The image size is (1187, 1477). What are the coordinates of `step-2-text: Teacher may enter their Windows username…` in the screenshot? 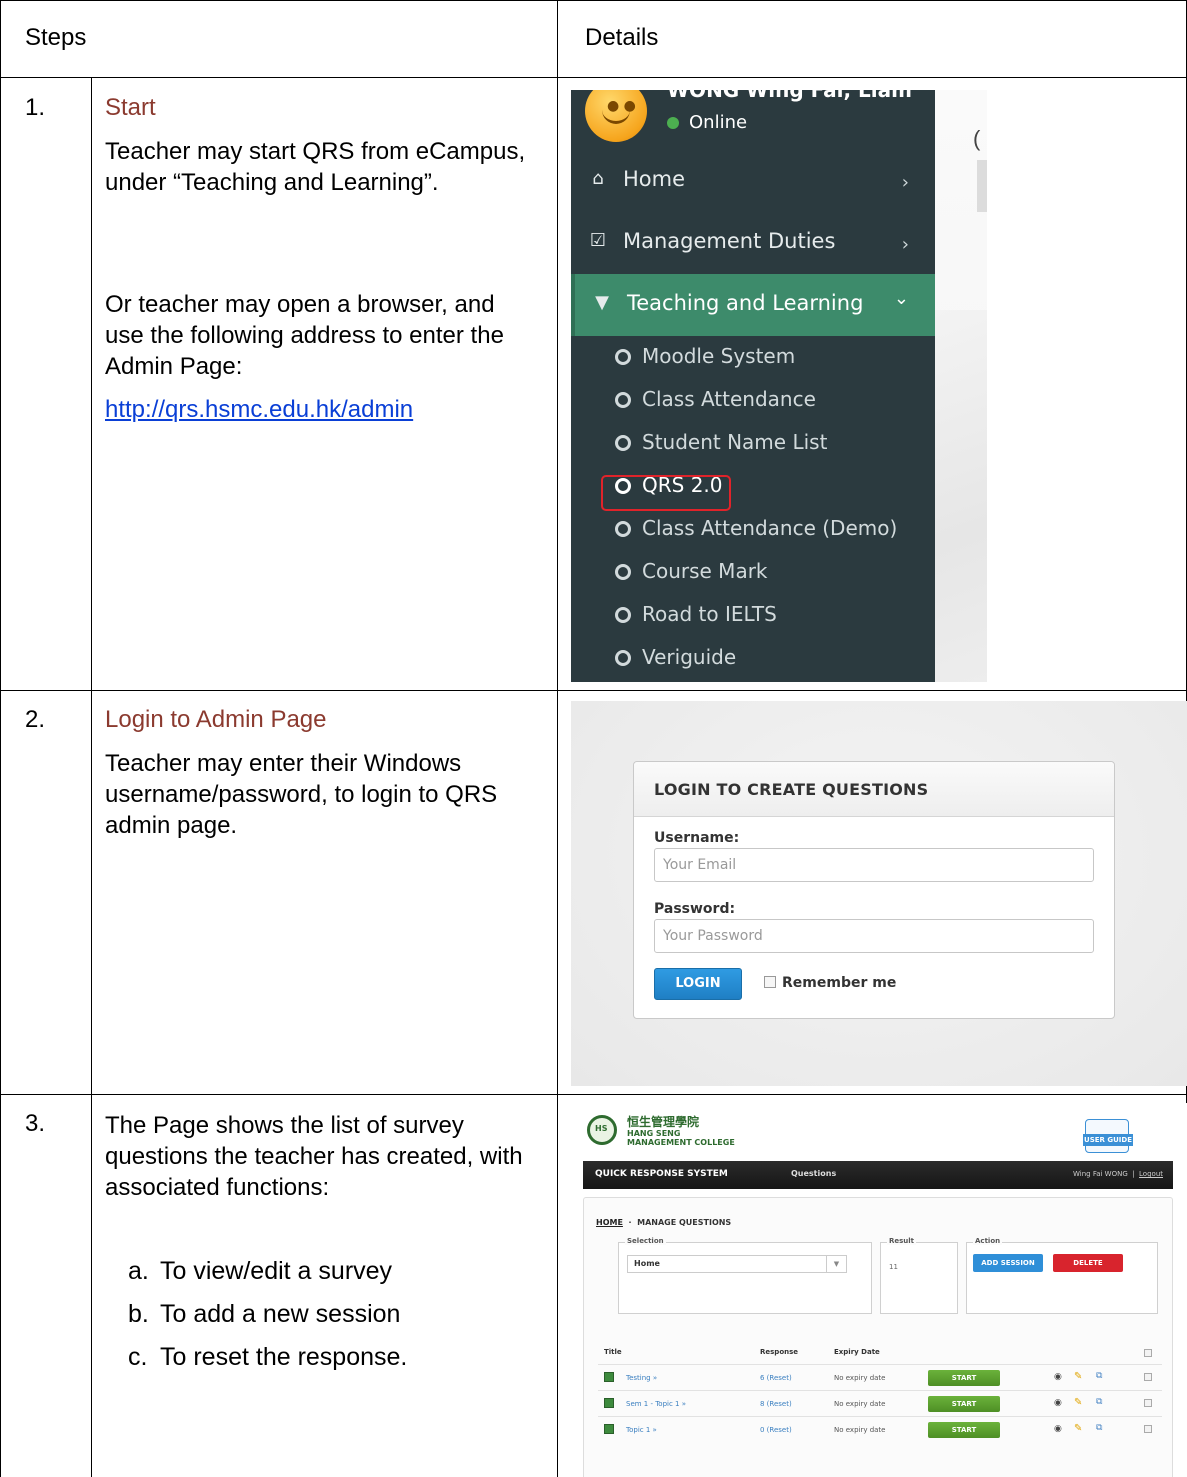 It's located at (301, 794).